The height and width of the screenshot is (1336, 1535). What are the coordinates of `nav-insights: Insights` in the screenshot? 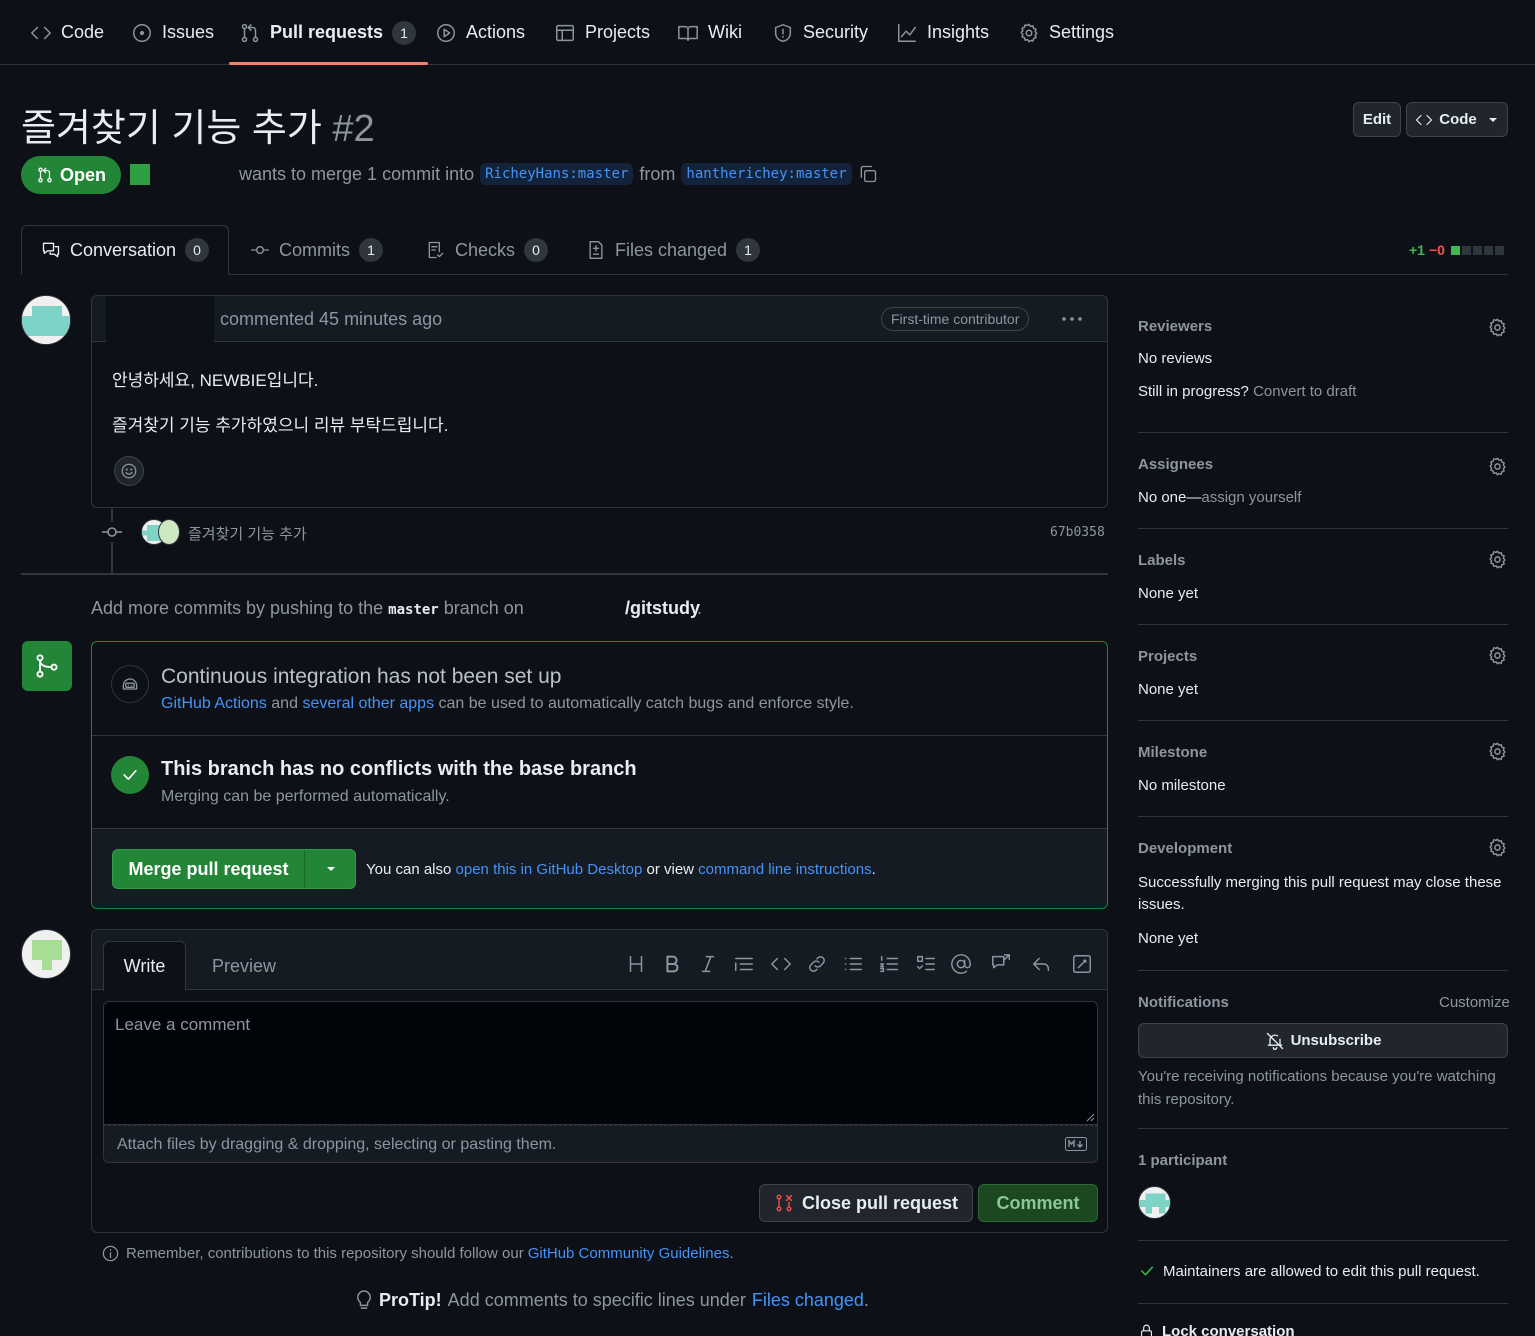 It's located at (942, 32).